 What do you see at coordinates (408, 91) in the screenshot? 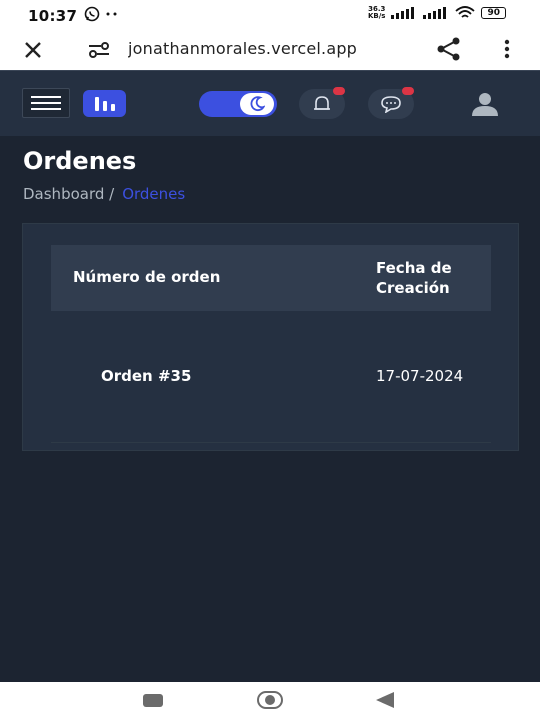
I see `message-dot` at bounding box center [408, 91].